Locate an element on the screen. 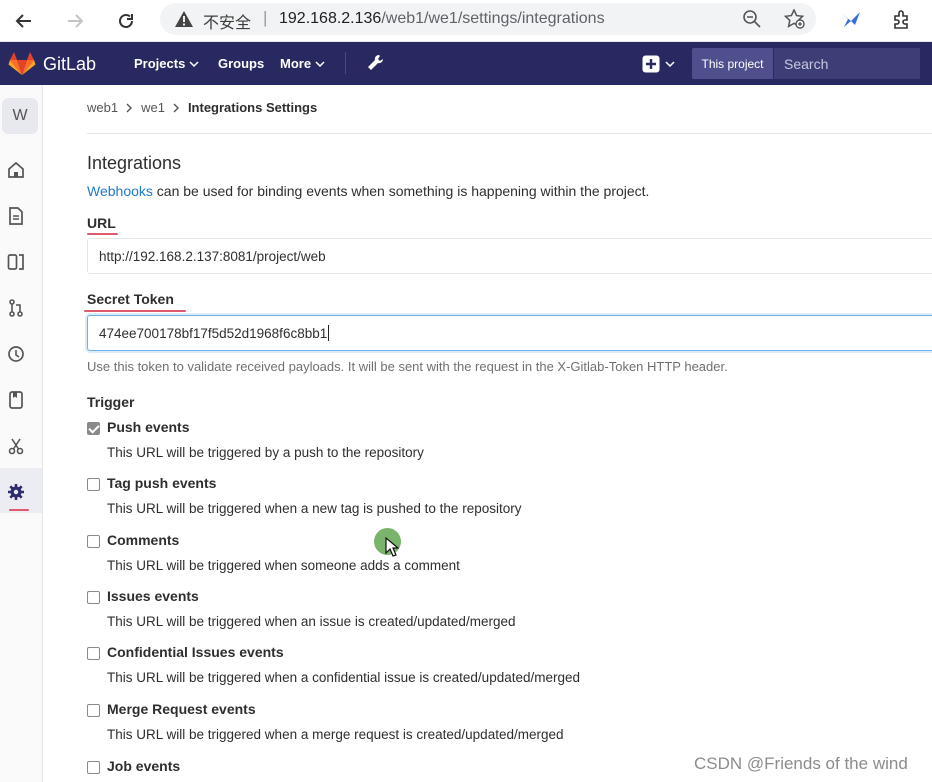 The image size is (932, 782). event-title: Merge Request events is located at coordinates (181, 709).